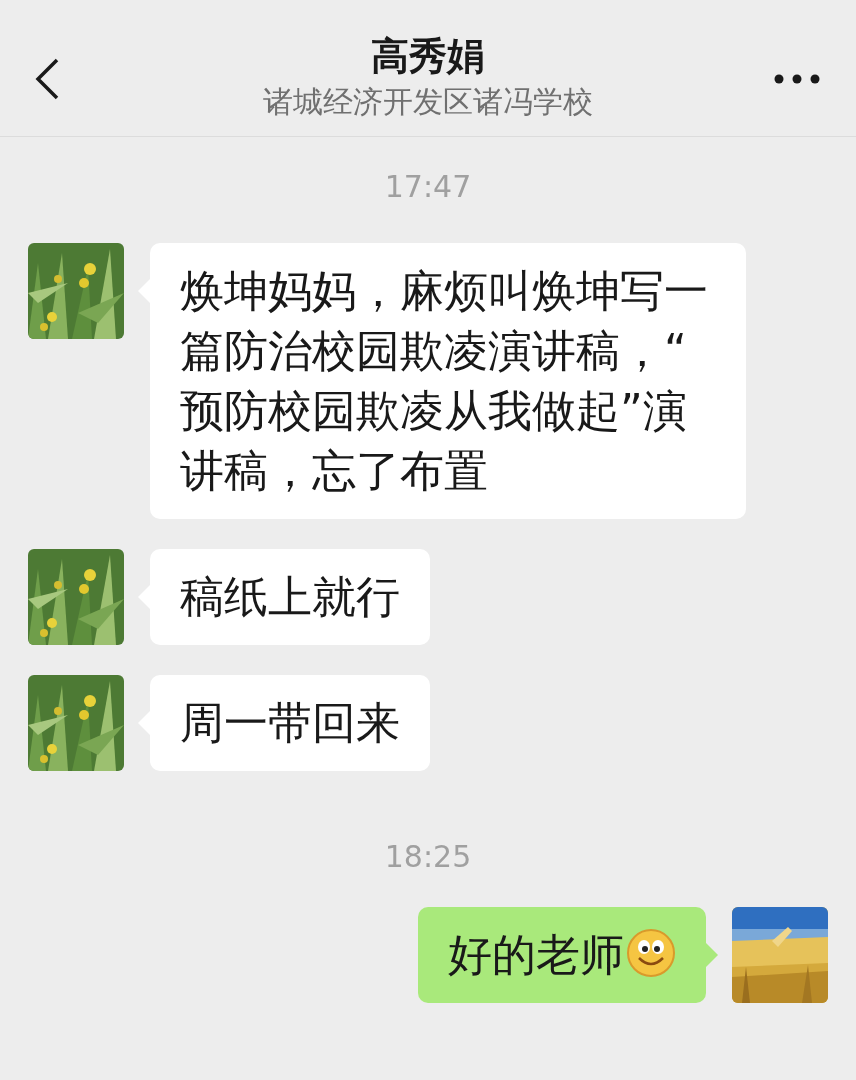 The image size is (856, 1080). I want to click on timestamp: 17:47, so click(428, 187).